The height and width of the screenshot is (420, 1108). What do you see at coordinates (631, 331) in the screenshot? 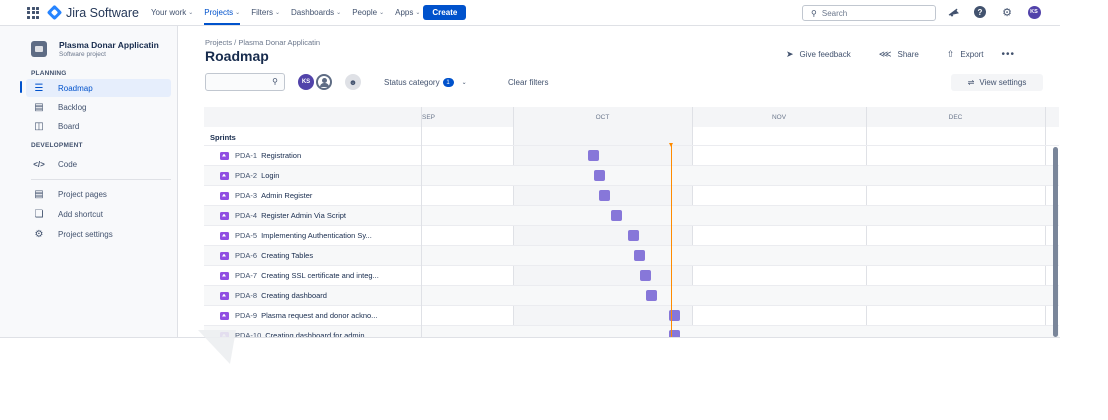
I see `timeline-row: PDA-10 Creating dashboard for admin` at bounding box center [631, 331].